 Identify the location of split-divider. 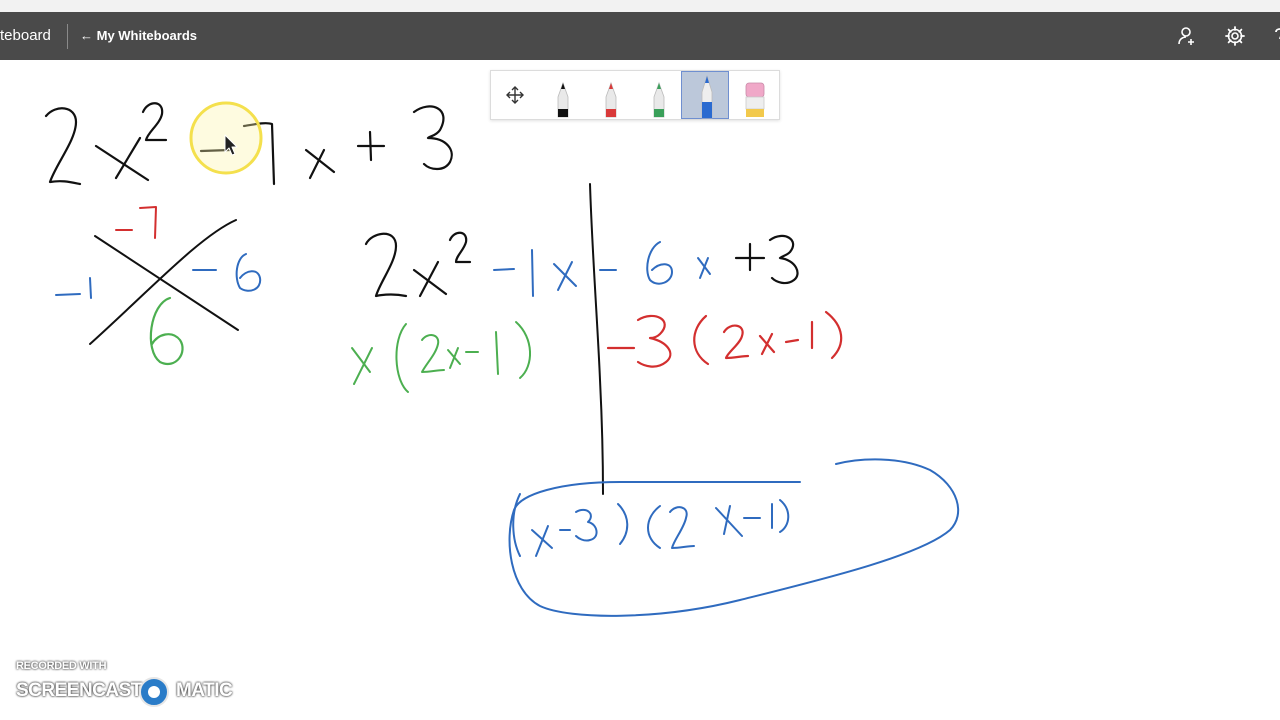
(596, 339).